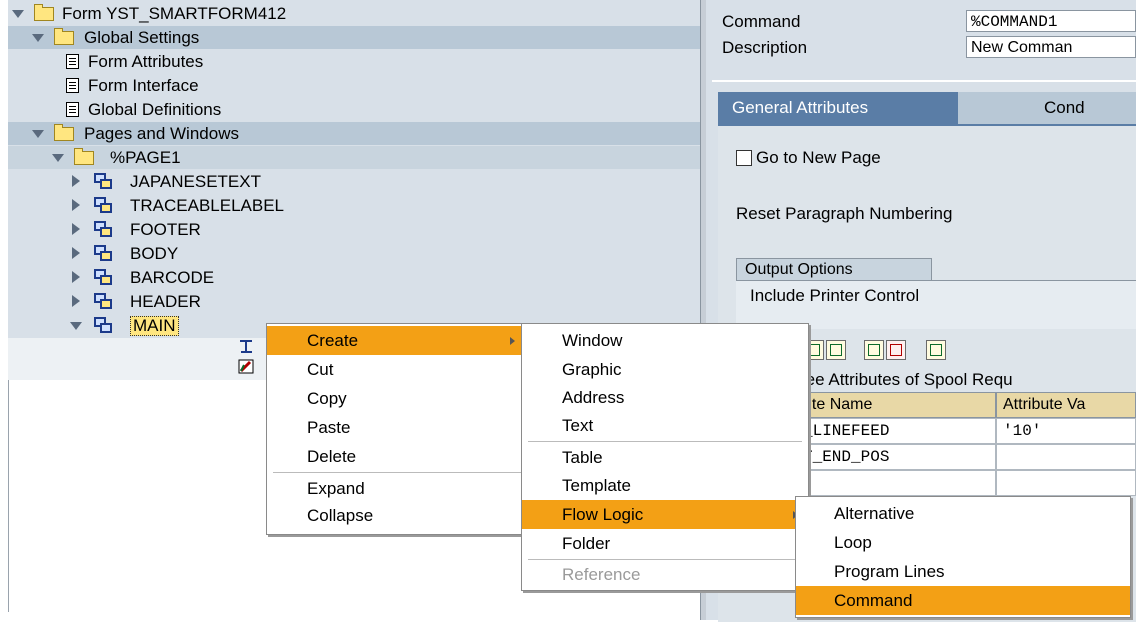 The height and width of the screenshot is (622, 1136). What do you see at coordinates (155, 109) in the screenshot?
I see `tree-item-label: Global Definitions` at bounding box center [155, 109].